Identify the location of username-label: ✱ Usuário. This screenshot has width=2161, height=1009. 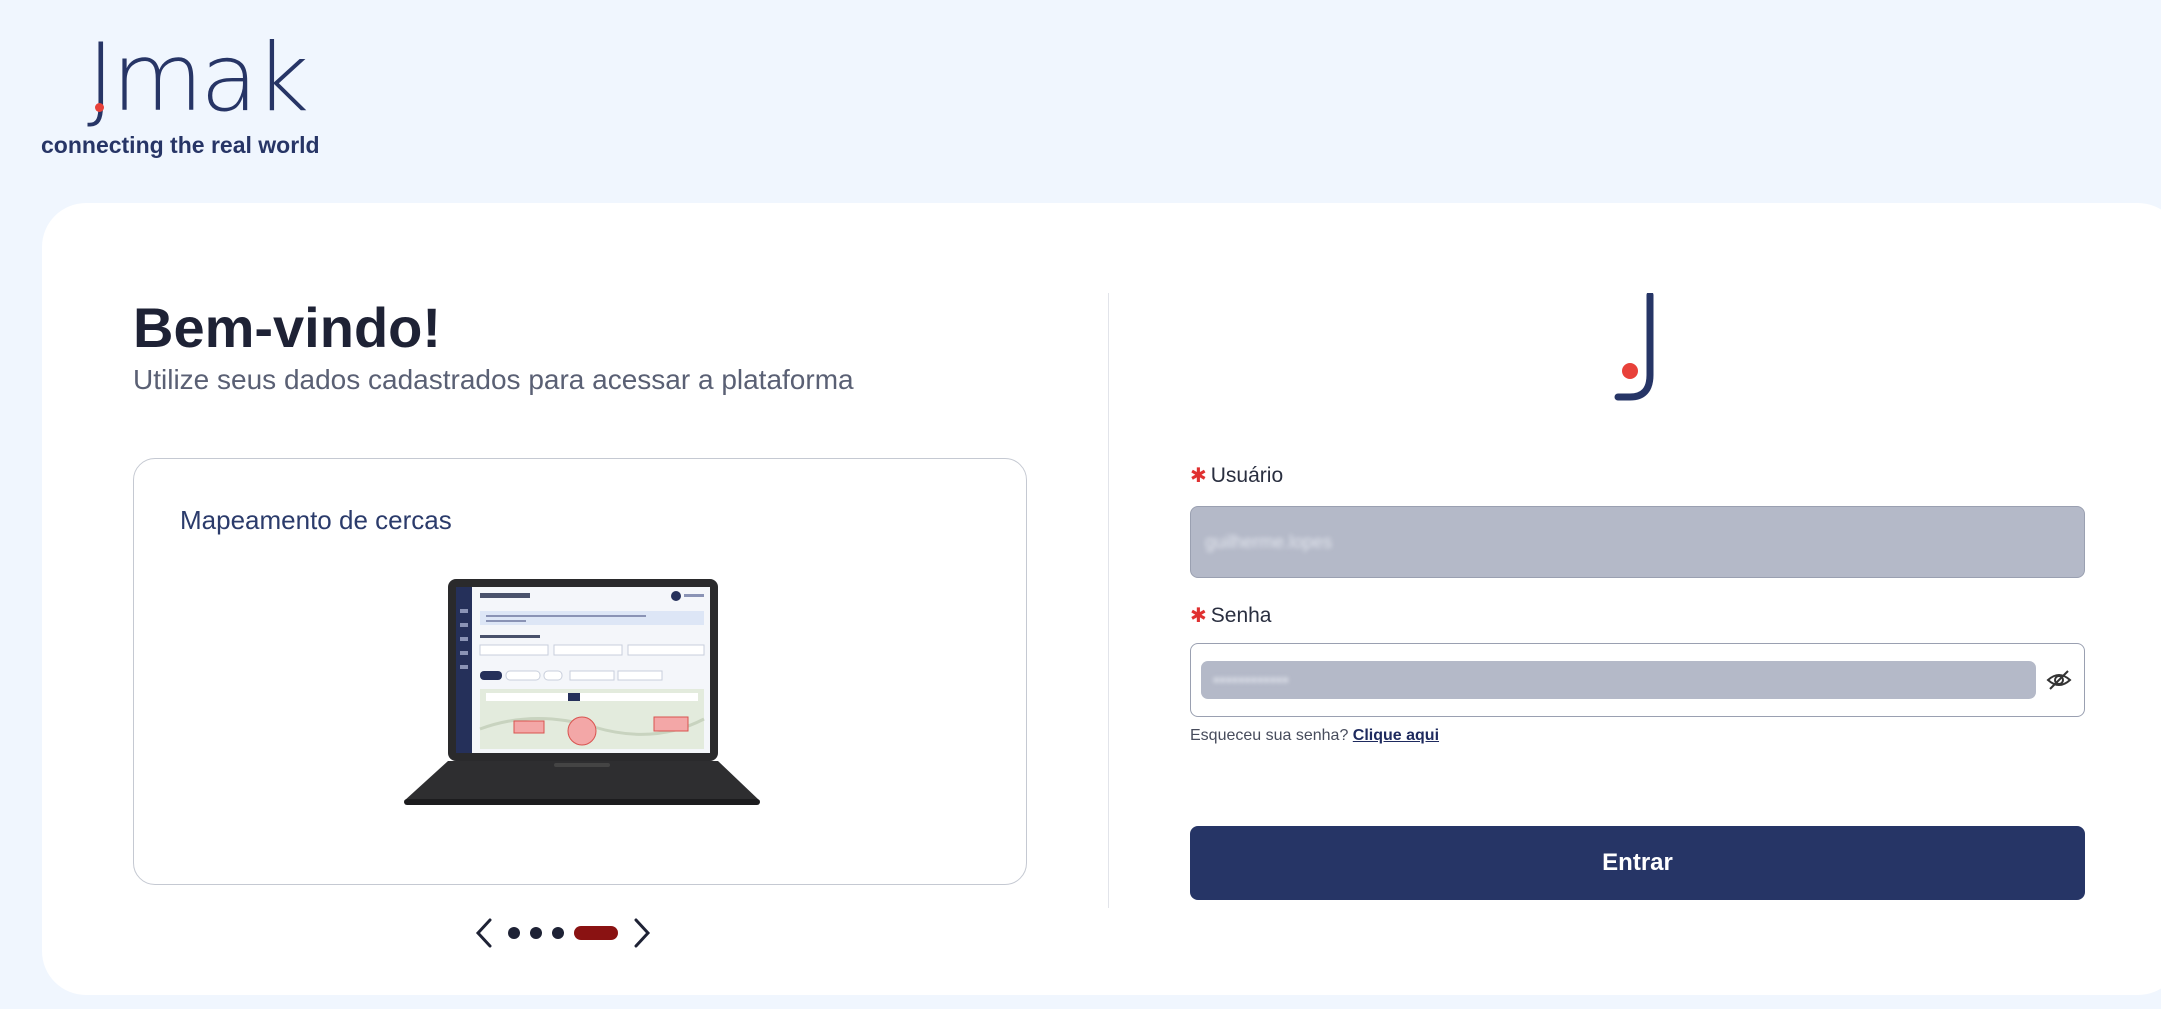
(1236, 475).